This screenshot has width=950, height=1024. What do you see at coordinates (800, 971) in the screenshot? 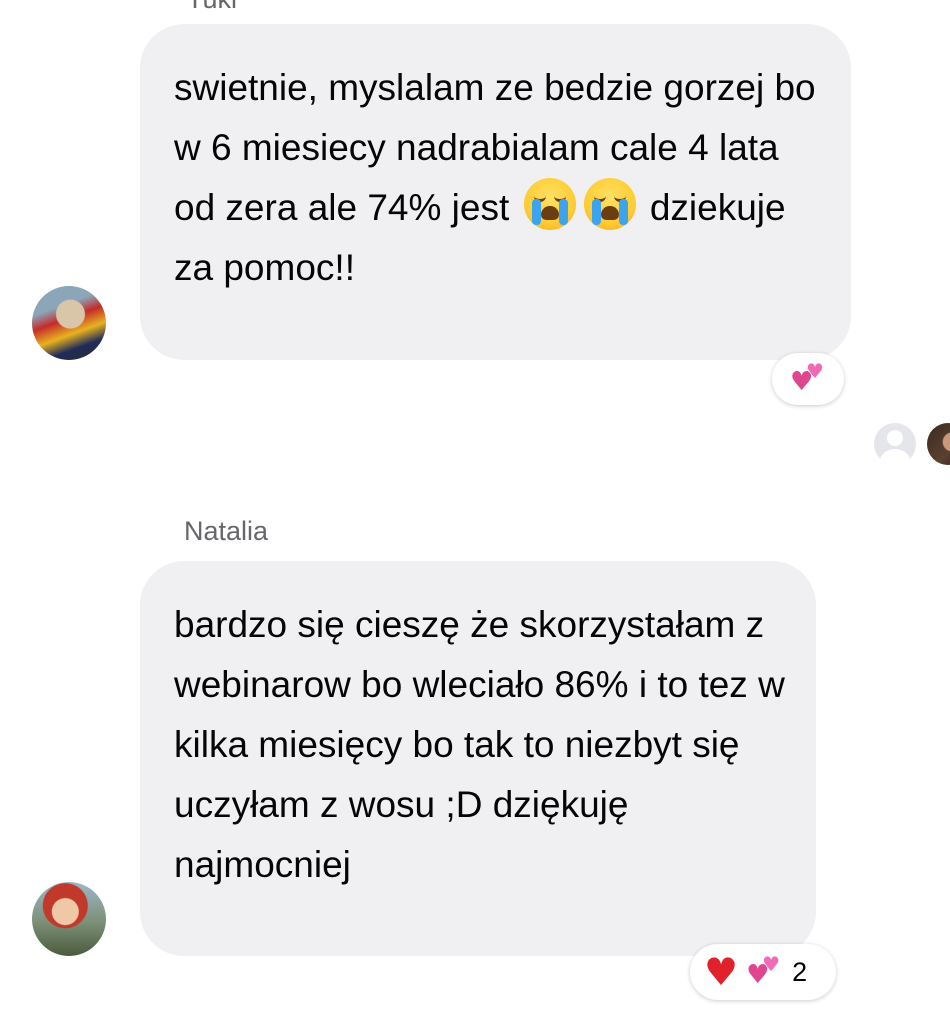
I see `reaction-count: 2` at bounding box center [800, 971].